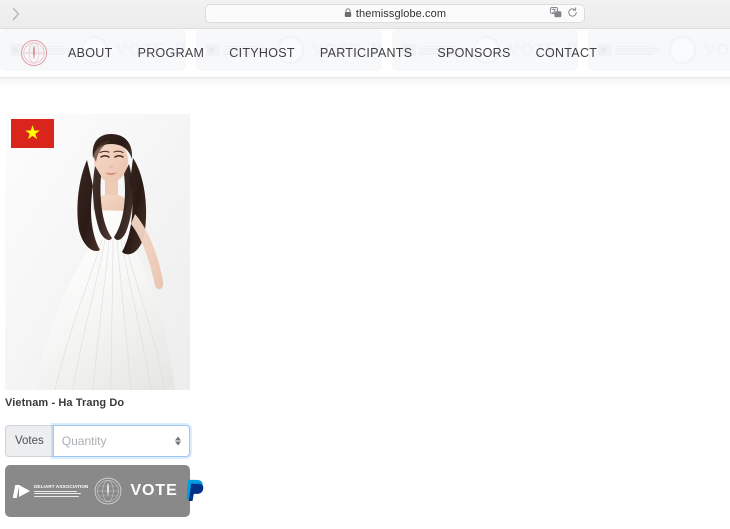 The width and height of the screenshot is (730, 529). Describe the element at coordinates (97, 252) in the screenshot. I see `contestant-photo: ★` at that location.